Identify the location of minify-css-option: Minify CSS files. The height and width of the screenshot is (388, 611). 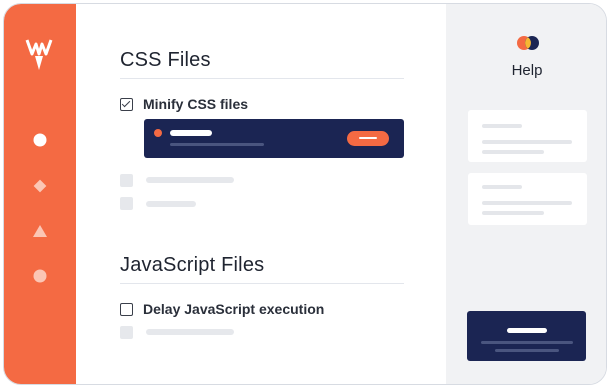
(184, 104).